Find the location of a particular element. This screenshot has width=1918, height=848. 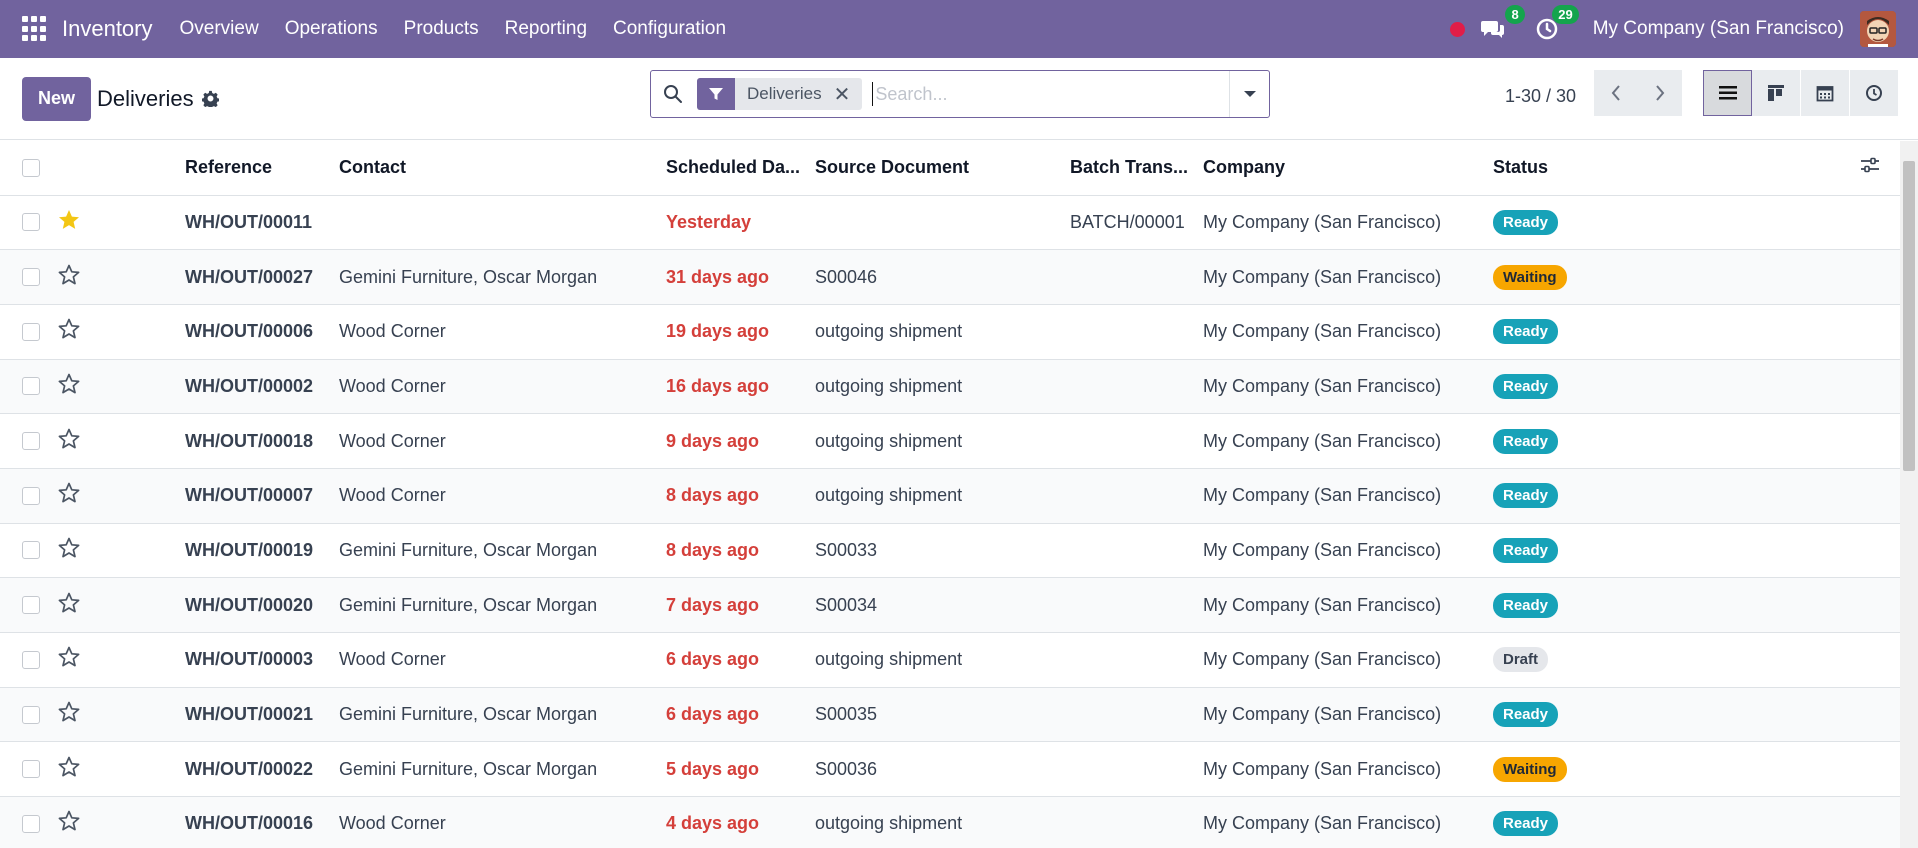

status-cell: Ready is located at coordinates (1674, 605).